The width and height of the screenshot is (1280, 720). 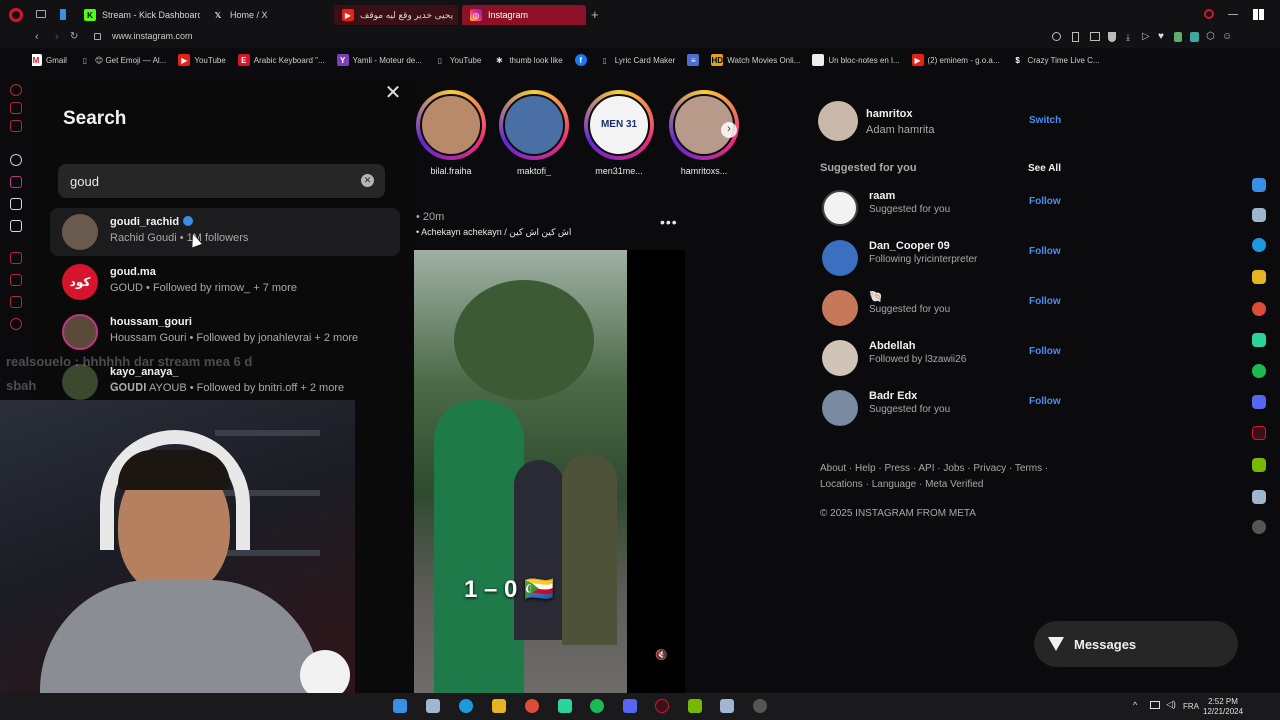 I want to click on edge-icon, so click(x=466, y=706).